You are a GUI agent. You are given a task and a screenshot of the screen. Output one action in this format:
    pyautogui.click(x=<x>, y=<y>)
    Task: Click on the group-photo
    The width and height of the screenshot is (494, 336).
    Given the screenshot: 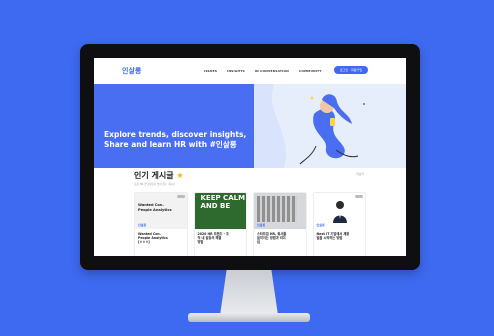 What is the action you would take?
    pyautogui.click(x=277, y=209)
    